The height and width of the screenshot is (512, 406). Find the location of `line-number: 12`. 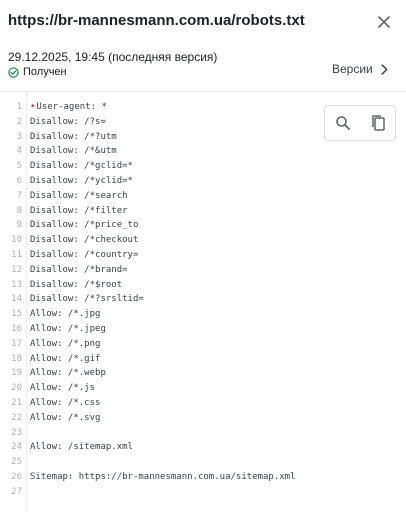

line-number: 12 is located at coordinates (16, 269).